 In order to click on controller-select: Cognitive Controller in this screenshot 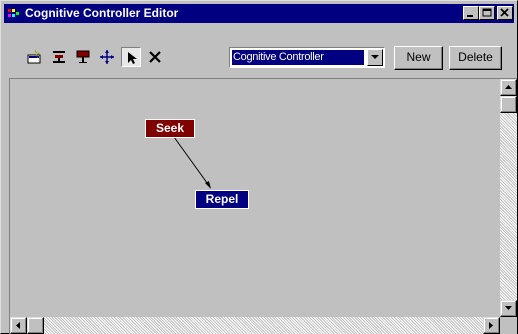, I will do `click(307, 57)`.